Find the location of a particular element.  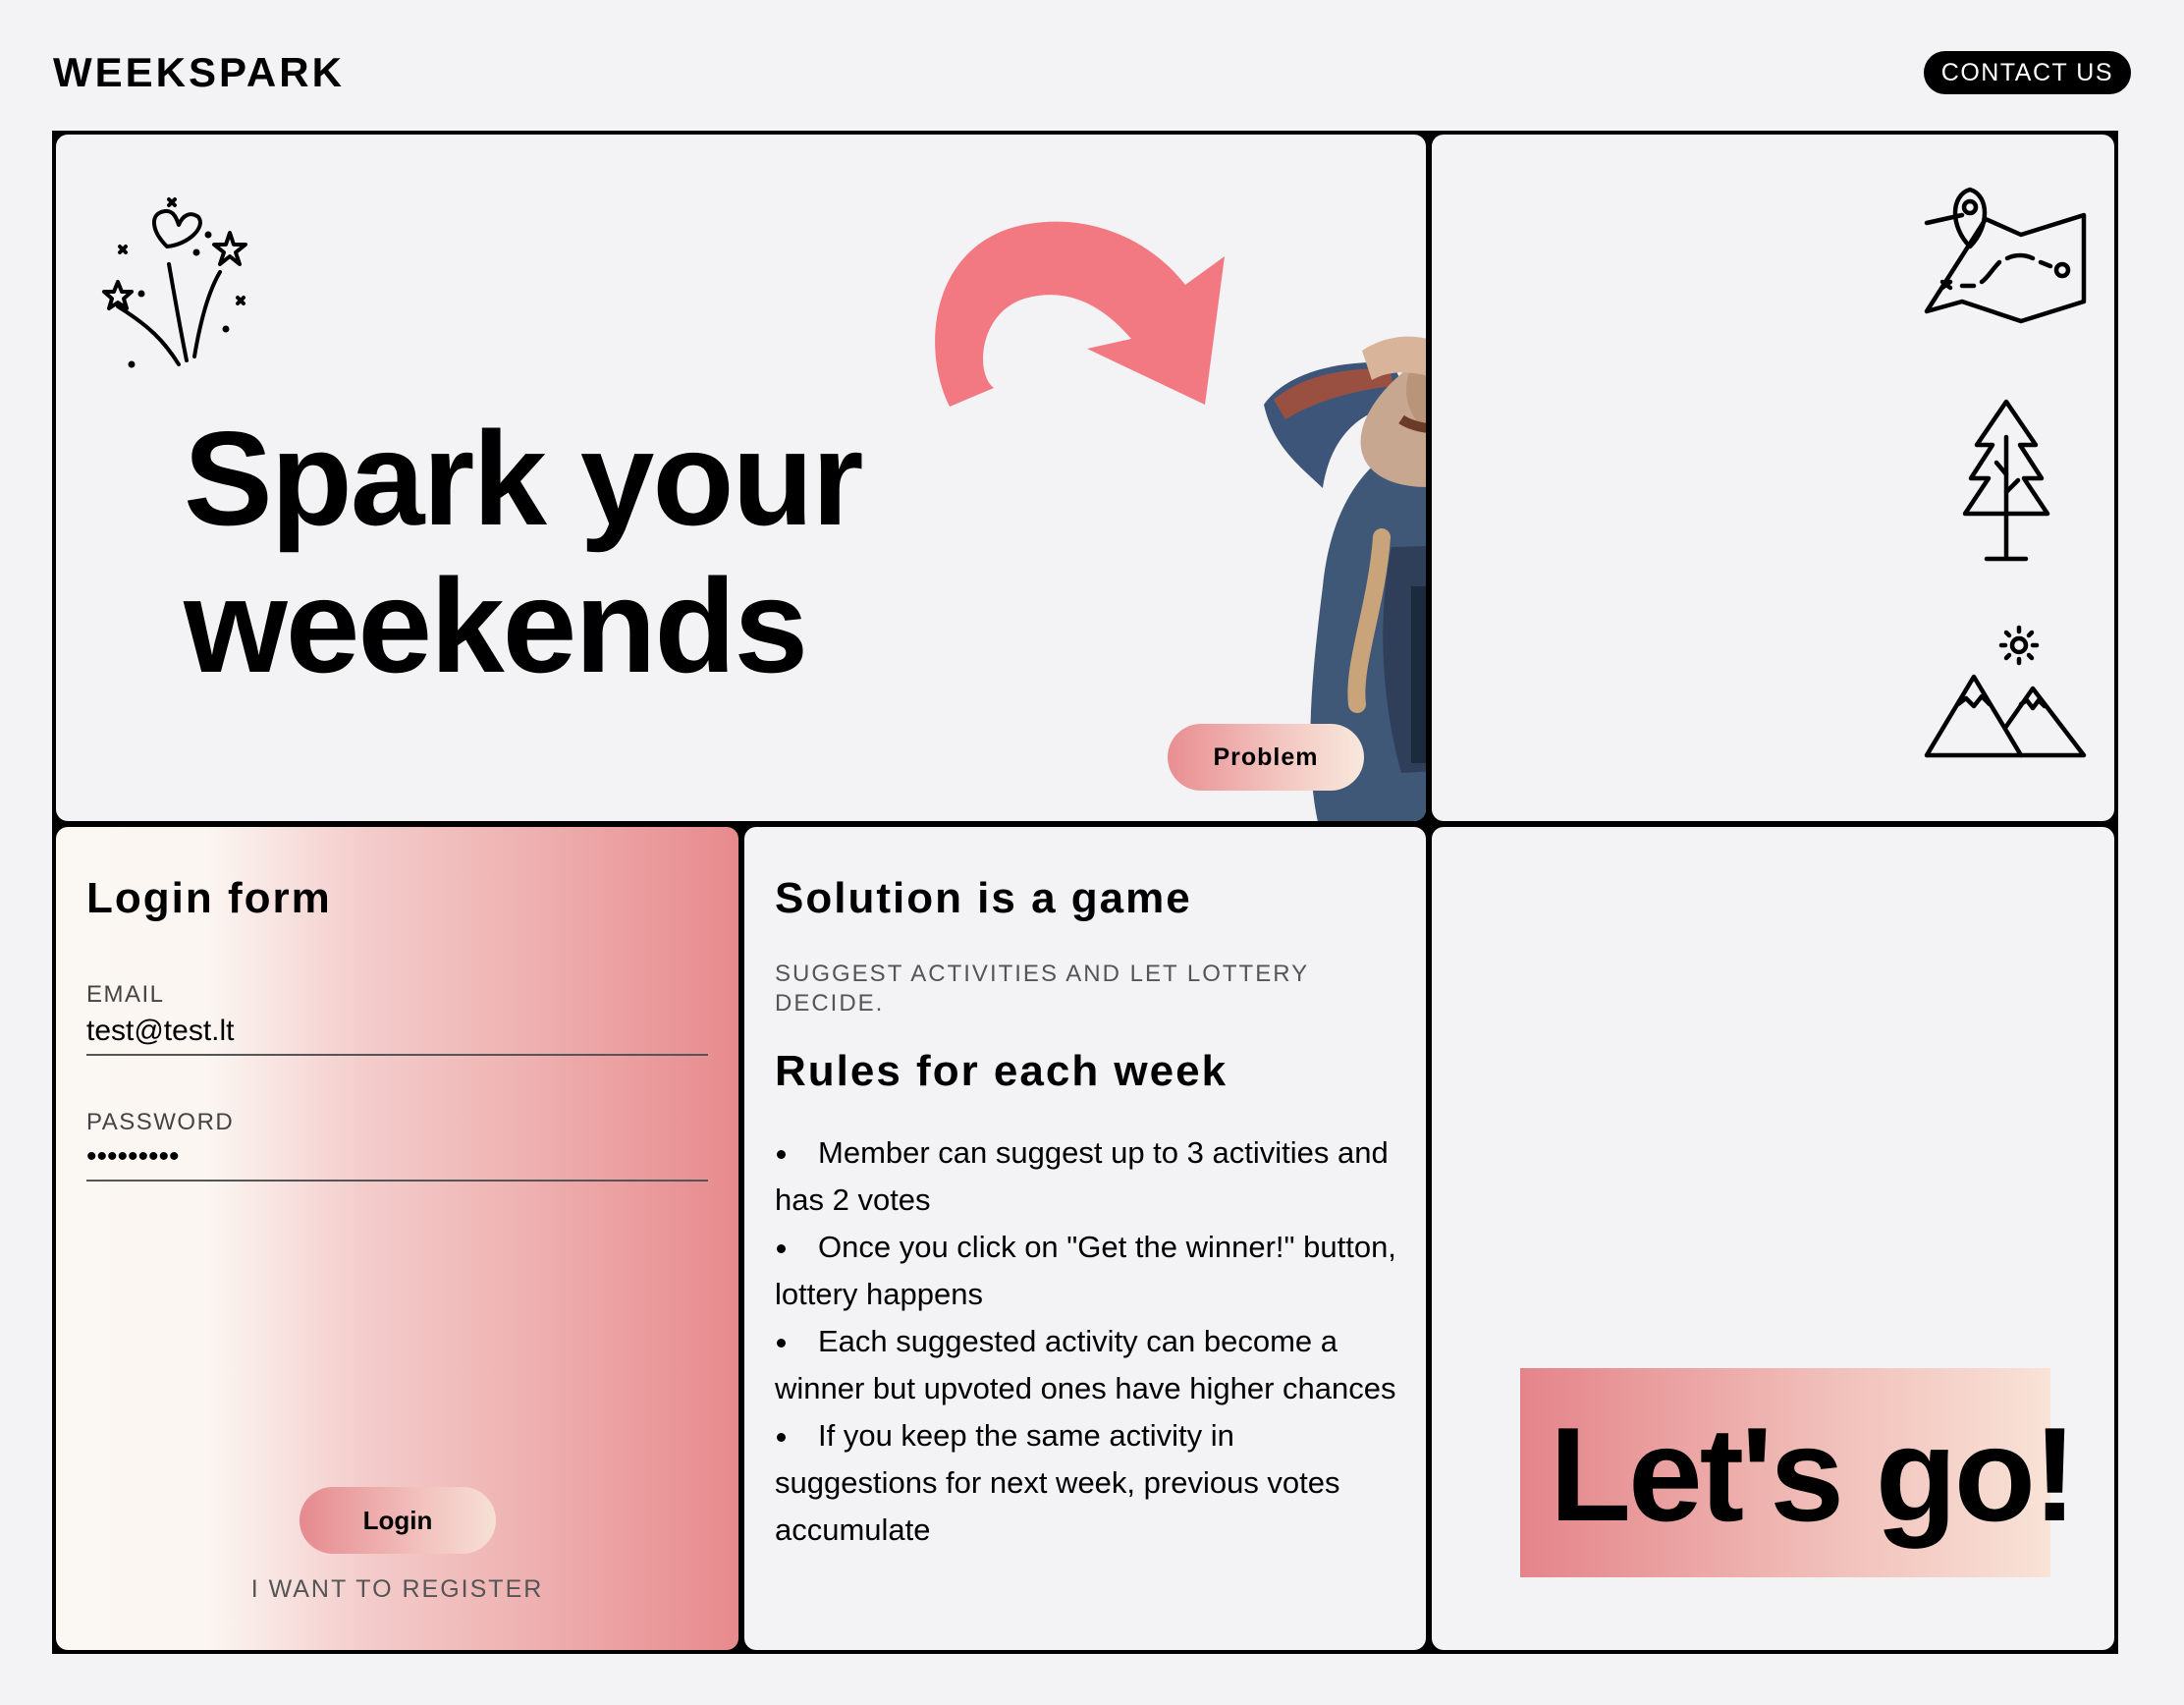

register-link: I WANT TO REGISTER is located at coordinates (397, 1589).